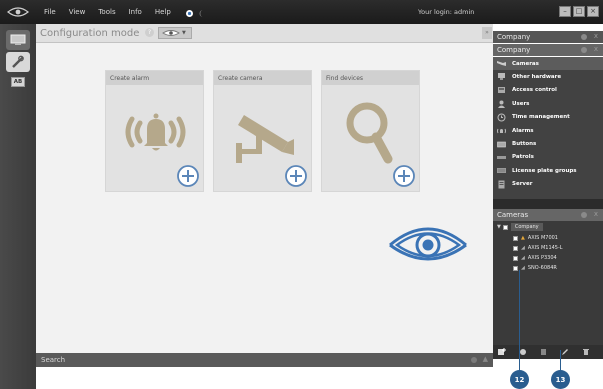 This screenshot has height=389, width=603. I want to click on main-header: Configuration mode ? ▼ », so click(264, 33).